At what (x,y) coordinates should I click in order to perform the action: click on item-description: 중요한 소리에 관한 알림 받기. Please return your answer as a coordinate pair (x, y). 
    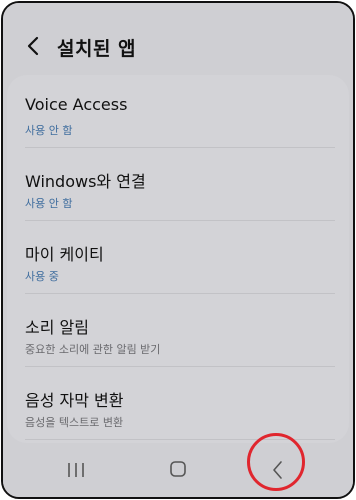
    Looking at the image, I should click on (93, 349).